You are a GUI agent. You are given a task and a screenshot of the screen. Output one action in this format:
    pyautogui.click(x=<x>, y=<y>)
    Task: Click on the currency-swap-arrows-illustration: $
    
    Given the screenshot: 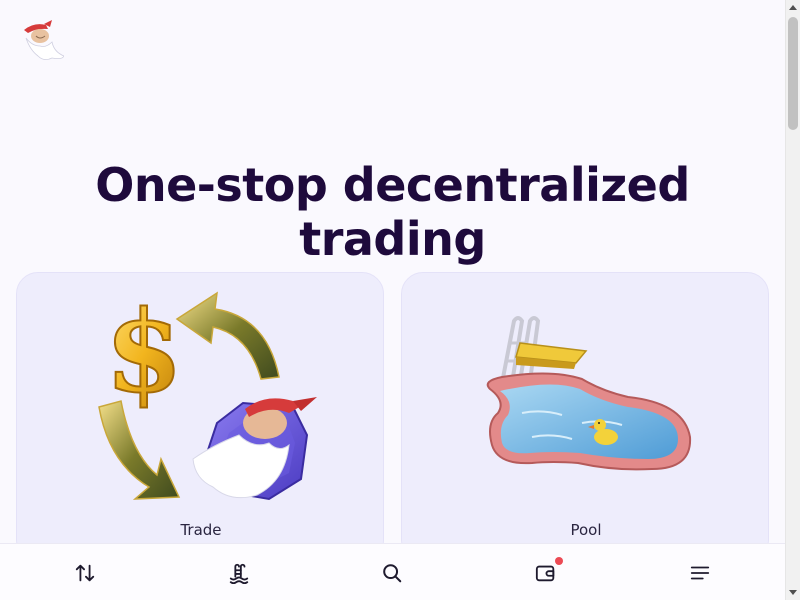 What is the action you would take?
    pyautogui.click(x=207, y=393)
    